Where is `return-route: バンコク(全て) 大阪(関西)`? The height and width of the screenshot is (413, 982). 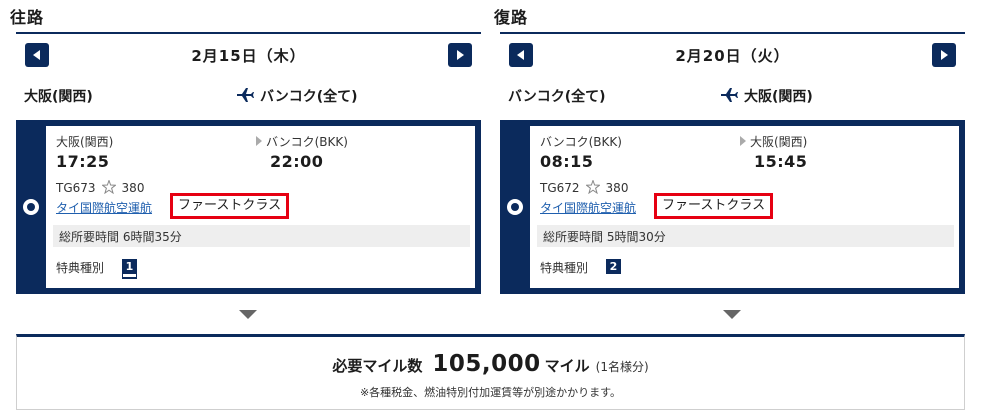 return-route: バンコク(全て) 大阪(関西) is located at coordinates (732, 97).